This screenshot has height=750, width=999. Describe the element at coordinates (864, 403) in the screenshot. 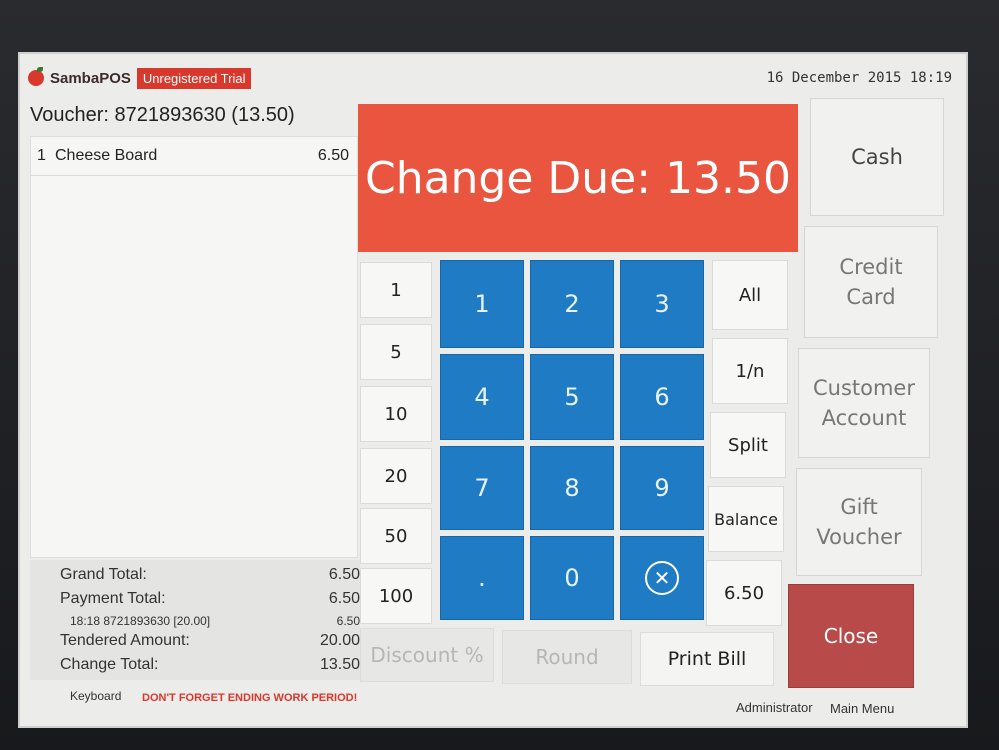

I see `customer-account-button: Customer Account` at that location.